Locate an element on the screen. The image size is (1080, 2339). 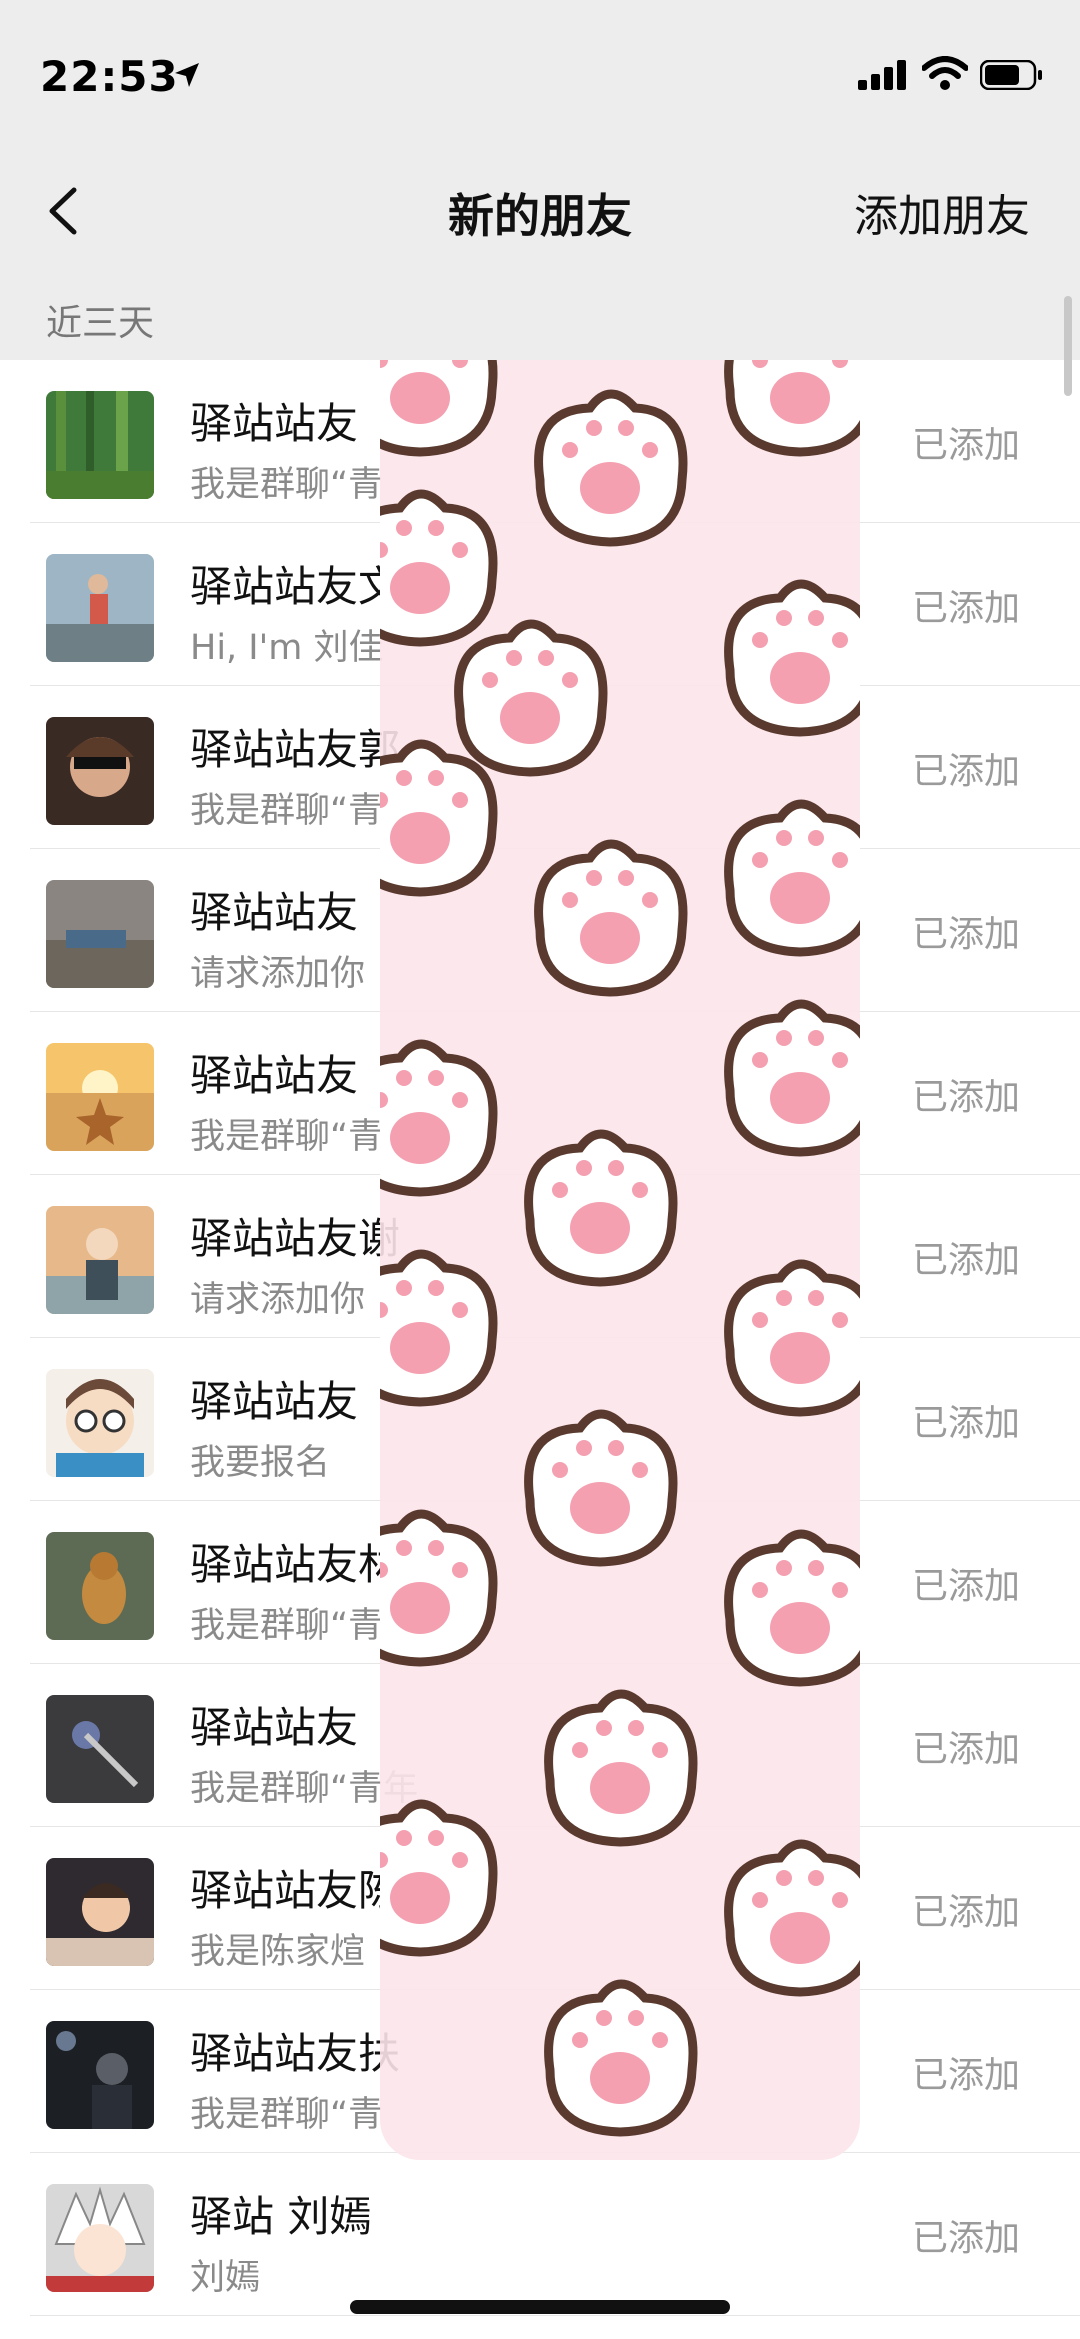
wifi-icon is located at coordinates (945, 73).